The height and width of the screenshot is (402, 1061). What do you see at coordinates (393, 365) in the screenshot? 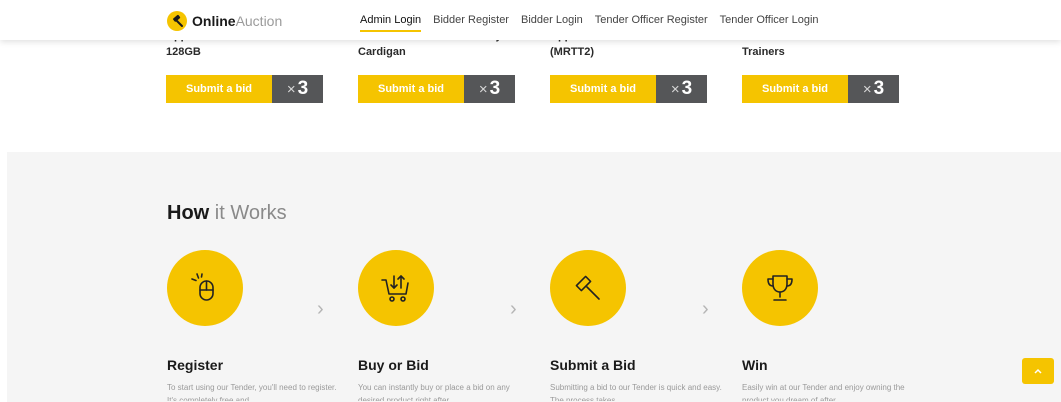
I see `step-title: Buy or Bid` at bounding box center [393, 365].